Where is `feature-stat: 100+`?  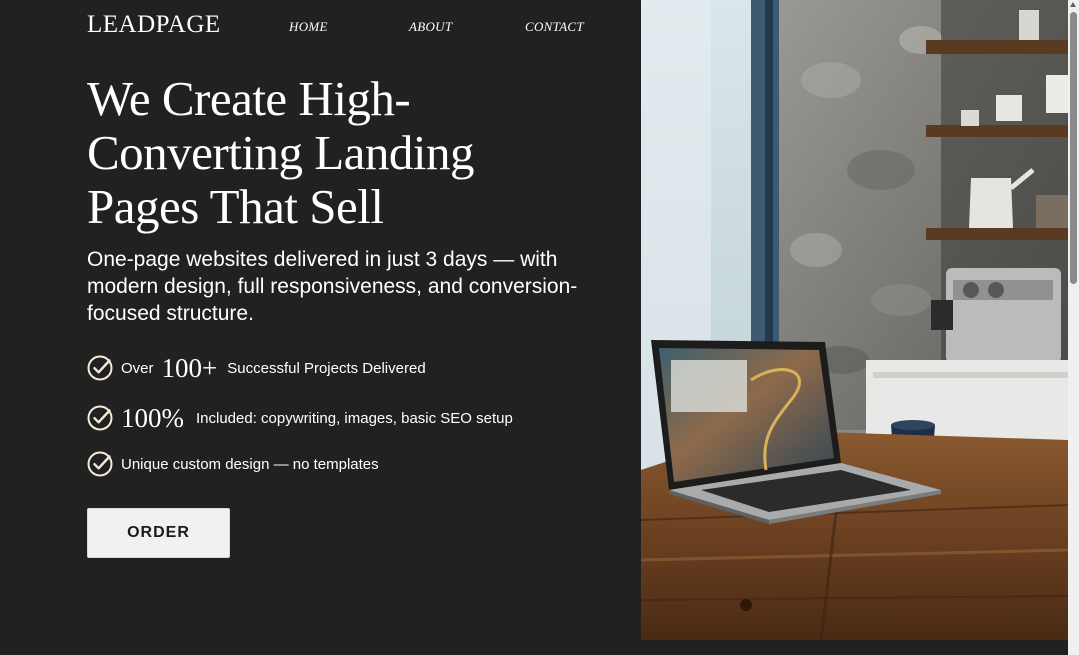 feature-stat: 100+ is located at coordinates (189, 367).